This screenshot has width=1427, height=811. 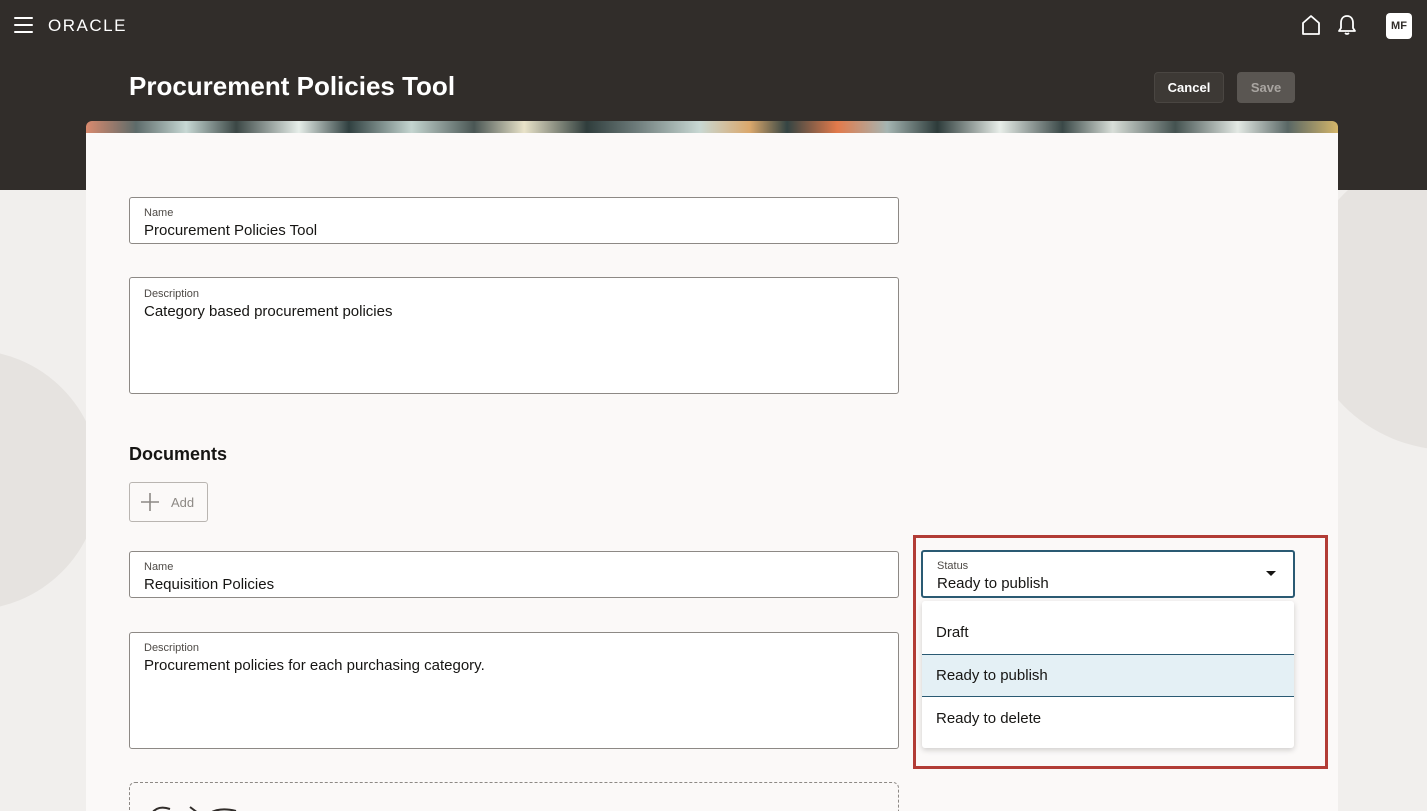 What do you see at coordinates (953, 566) in the screenshot?
I see `status-label: Status` at bounding box center [953, 566].